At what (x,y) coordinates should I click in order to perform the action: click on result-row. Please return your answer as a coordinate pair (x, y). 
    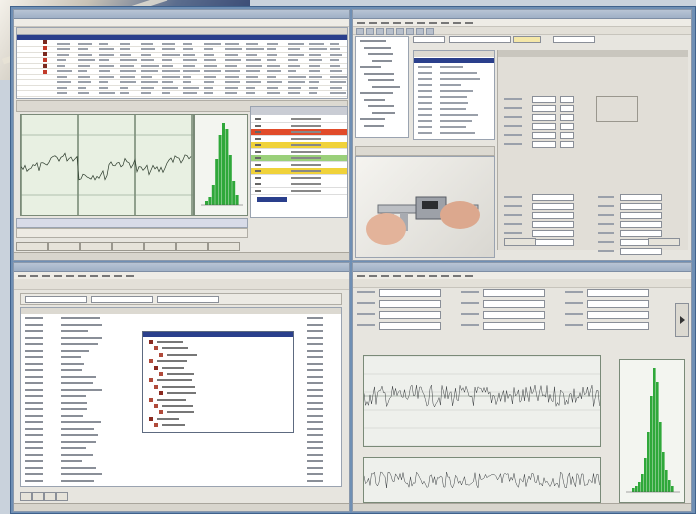
    Looking at the image, I should click on (299, 191).